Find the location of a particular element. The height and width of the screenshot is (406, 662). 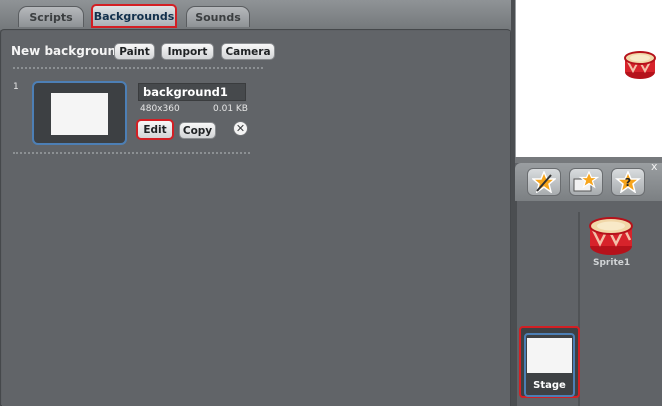

delete-icon: ✕ is located at coordinates (240, 128).